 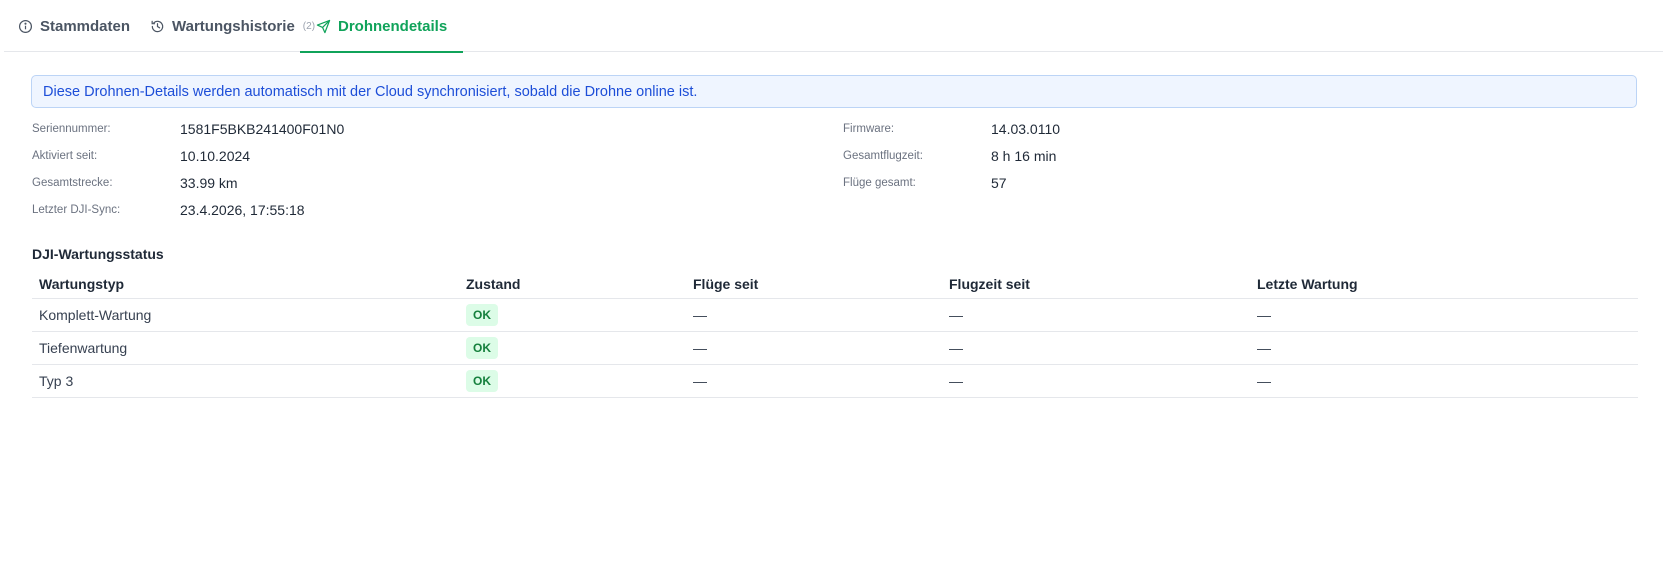 I want to click on detail-value: 14.03.0110, so click(x=1026, y=129).